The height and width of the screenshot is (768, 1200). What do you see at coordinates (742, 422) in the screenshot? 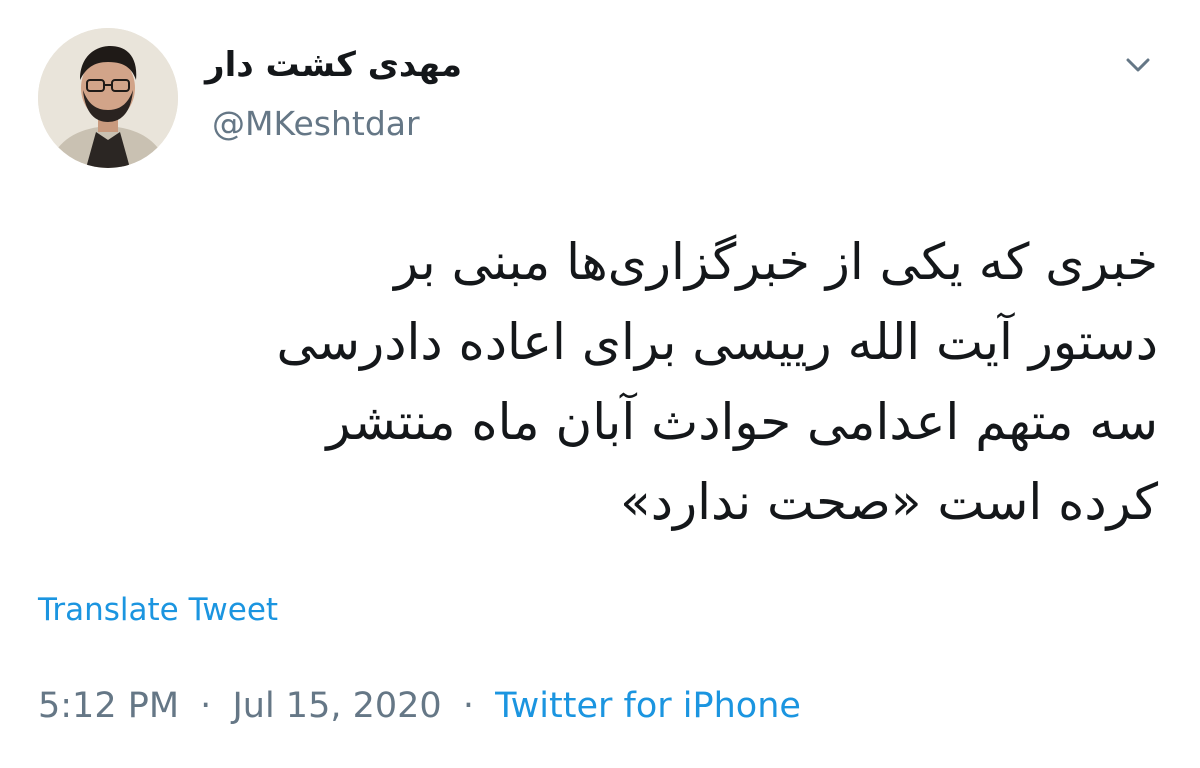
I see `tweet-text-line: سه متهم اعدامی حوادث آبان ماه منتشر` at bounding box center [742, 422].